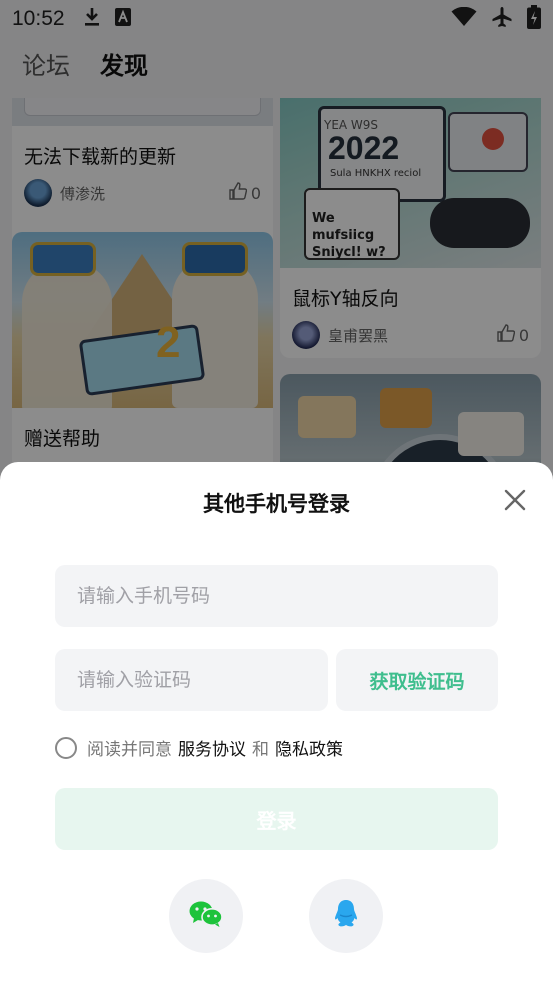 The width and height of the screenshot is (553, 983). I want to click on qq-icon, so click(346, 916).